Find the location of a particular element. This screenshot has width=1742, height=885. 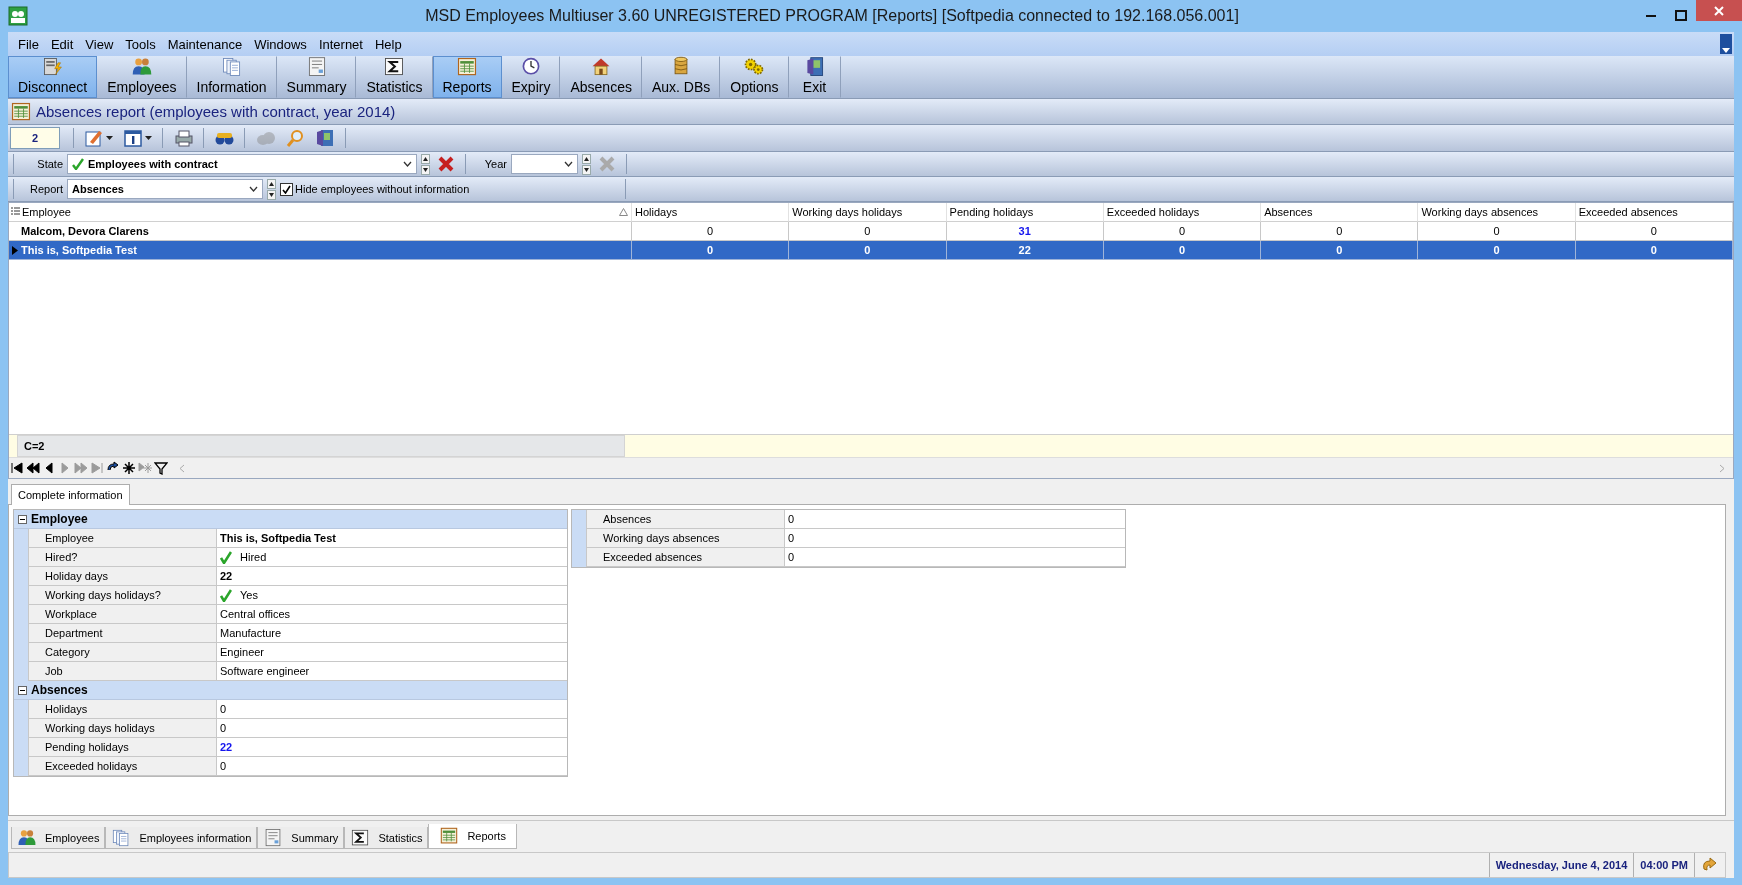

menu-item: Edit is located at coordinates (62, 44).